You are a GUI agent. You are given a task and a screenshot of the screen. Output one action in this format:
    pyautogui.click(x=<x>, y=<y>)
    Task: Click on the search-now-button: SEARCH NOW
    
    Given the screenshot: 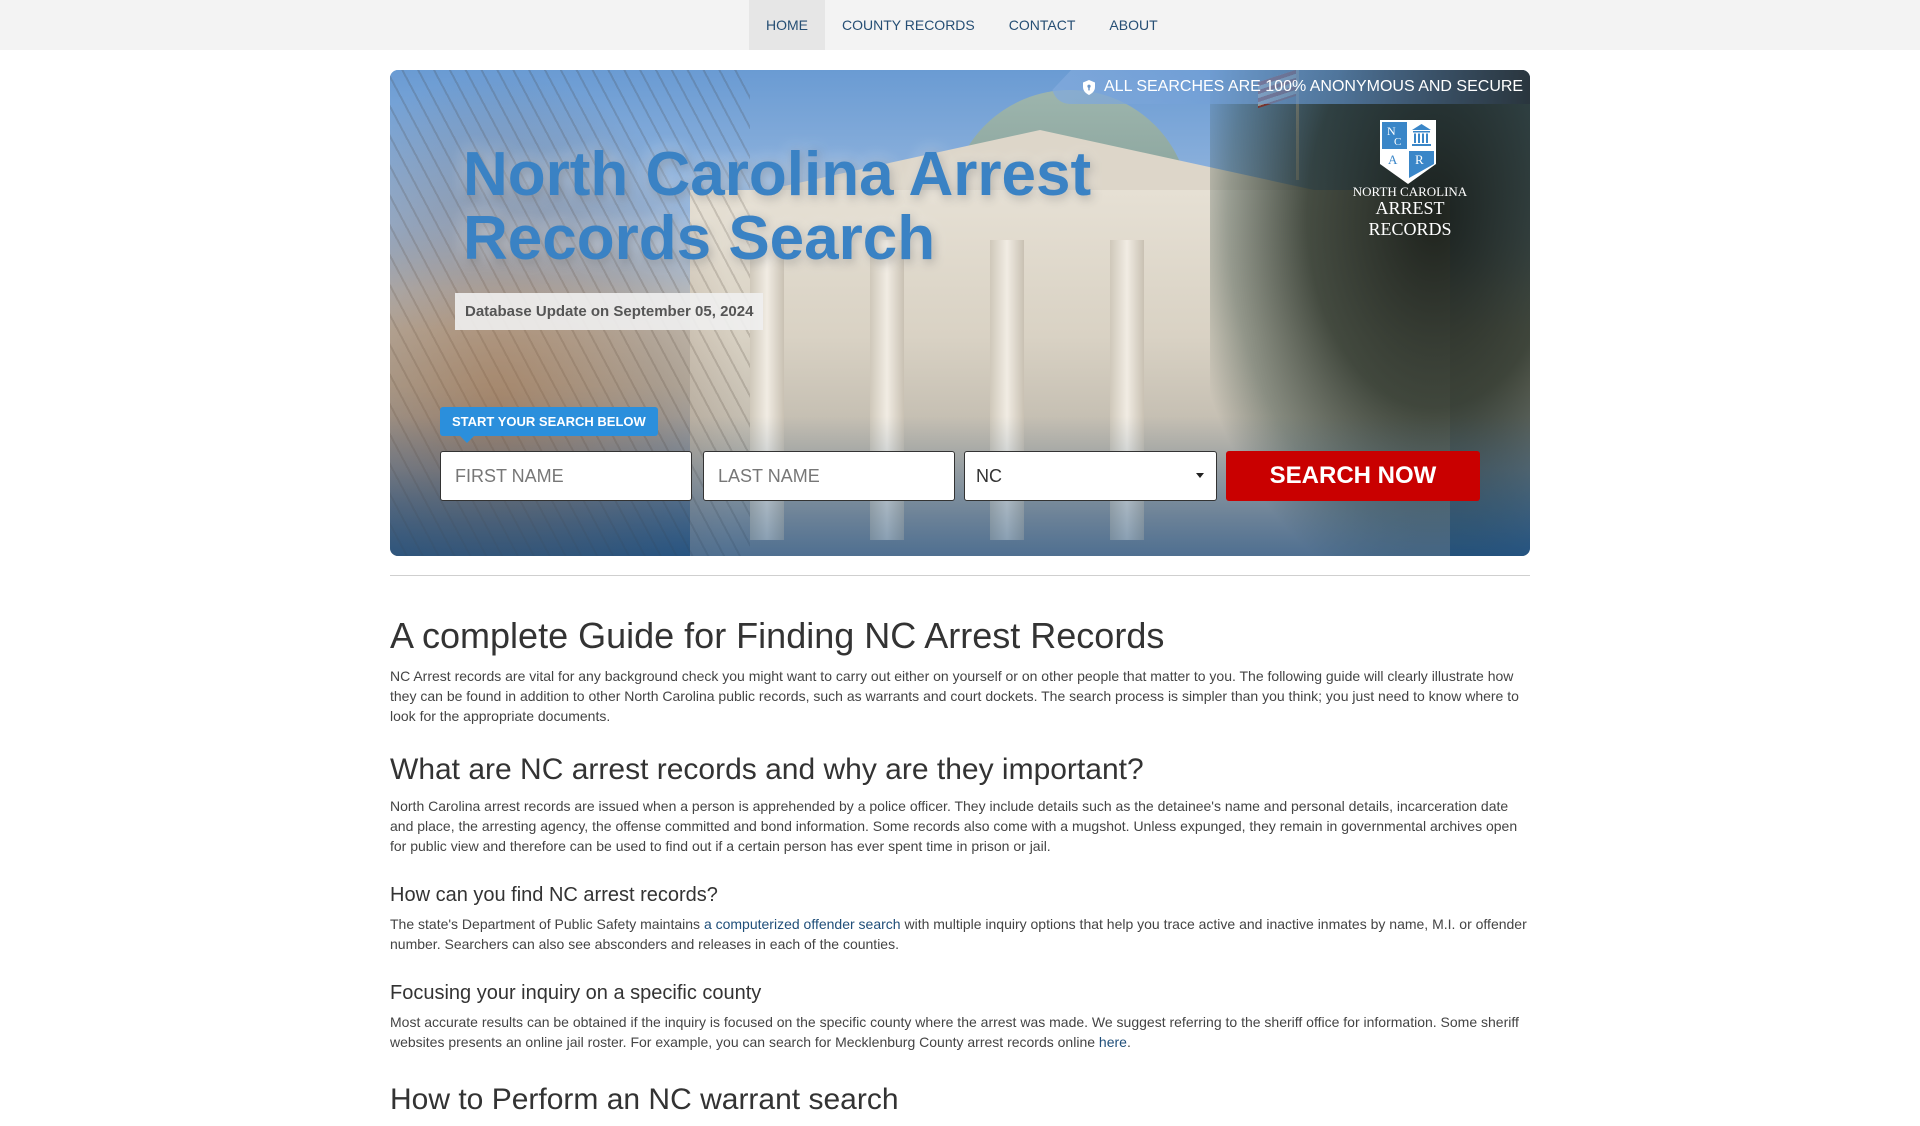 What is the action you would take?
    pyautogui.click(x=1353, y=476)
    